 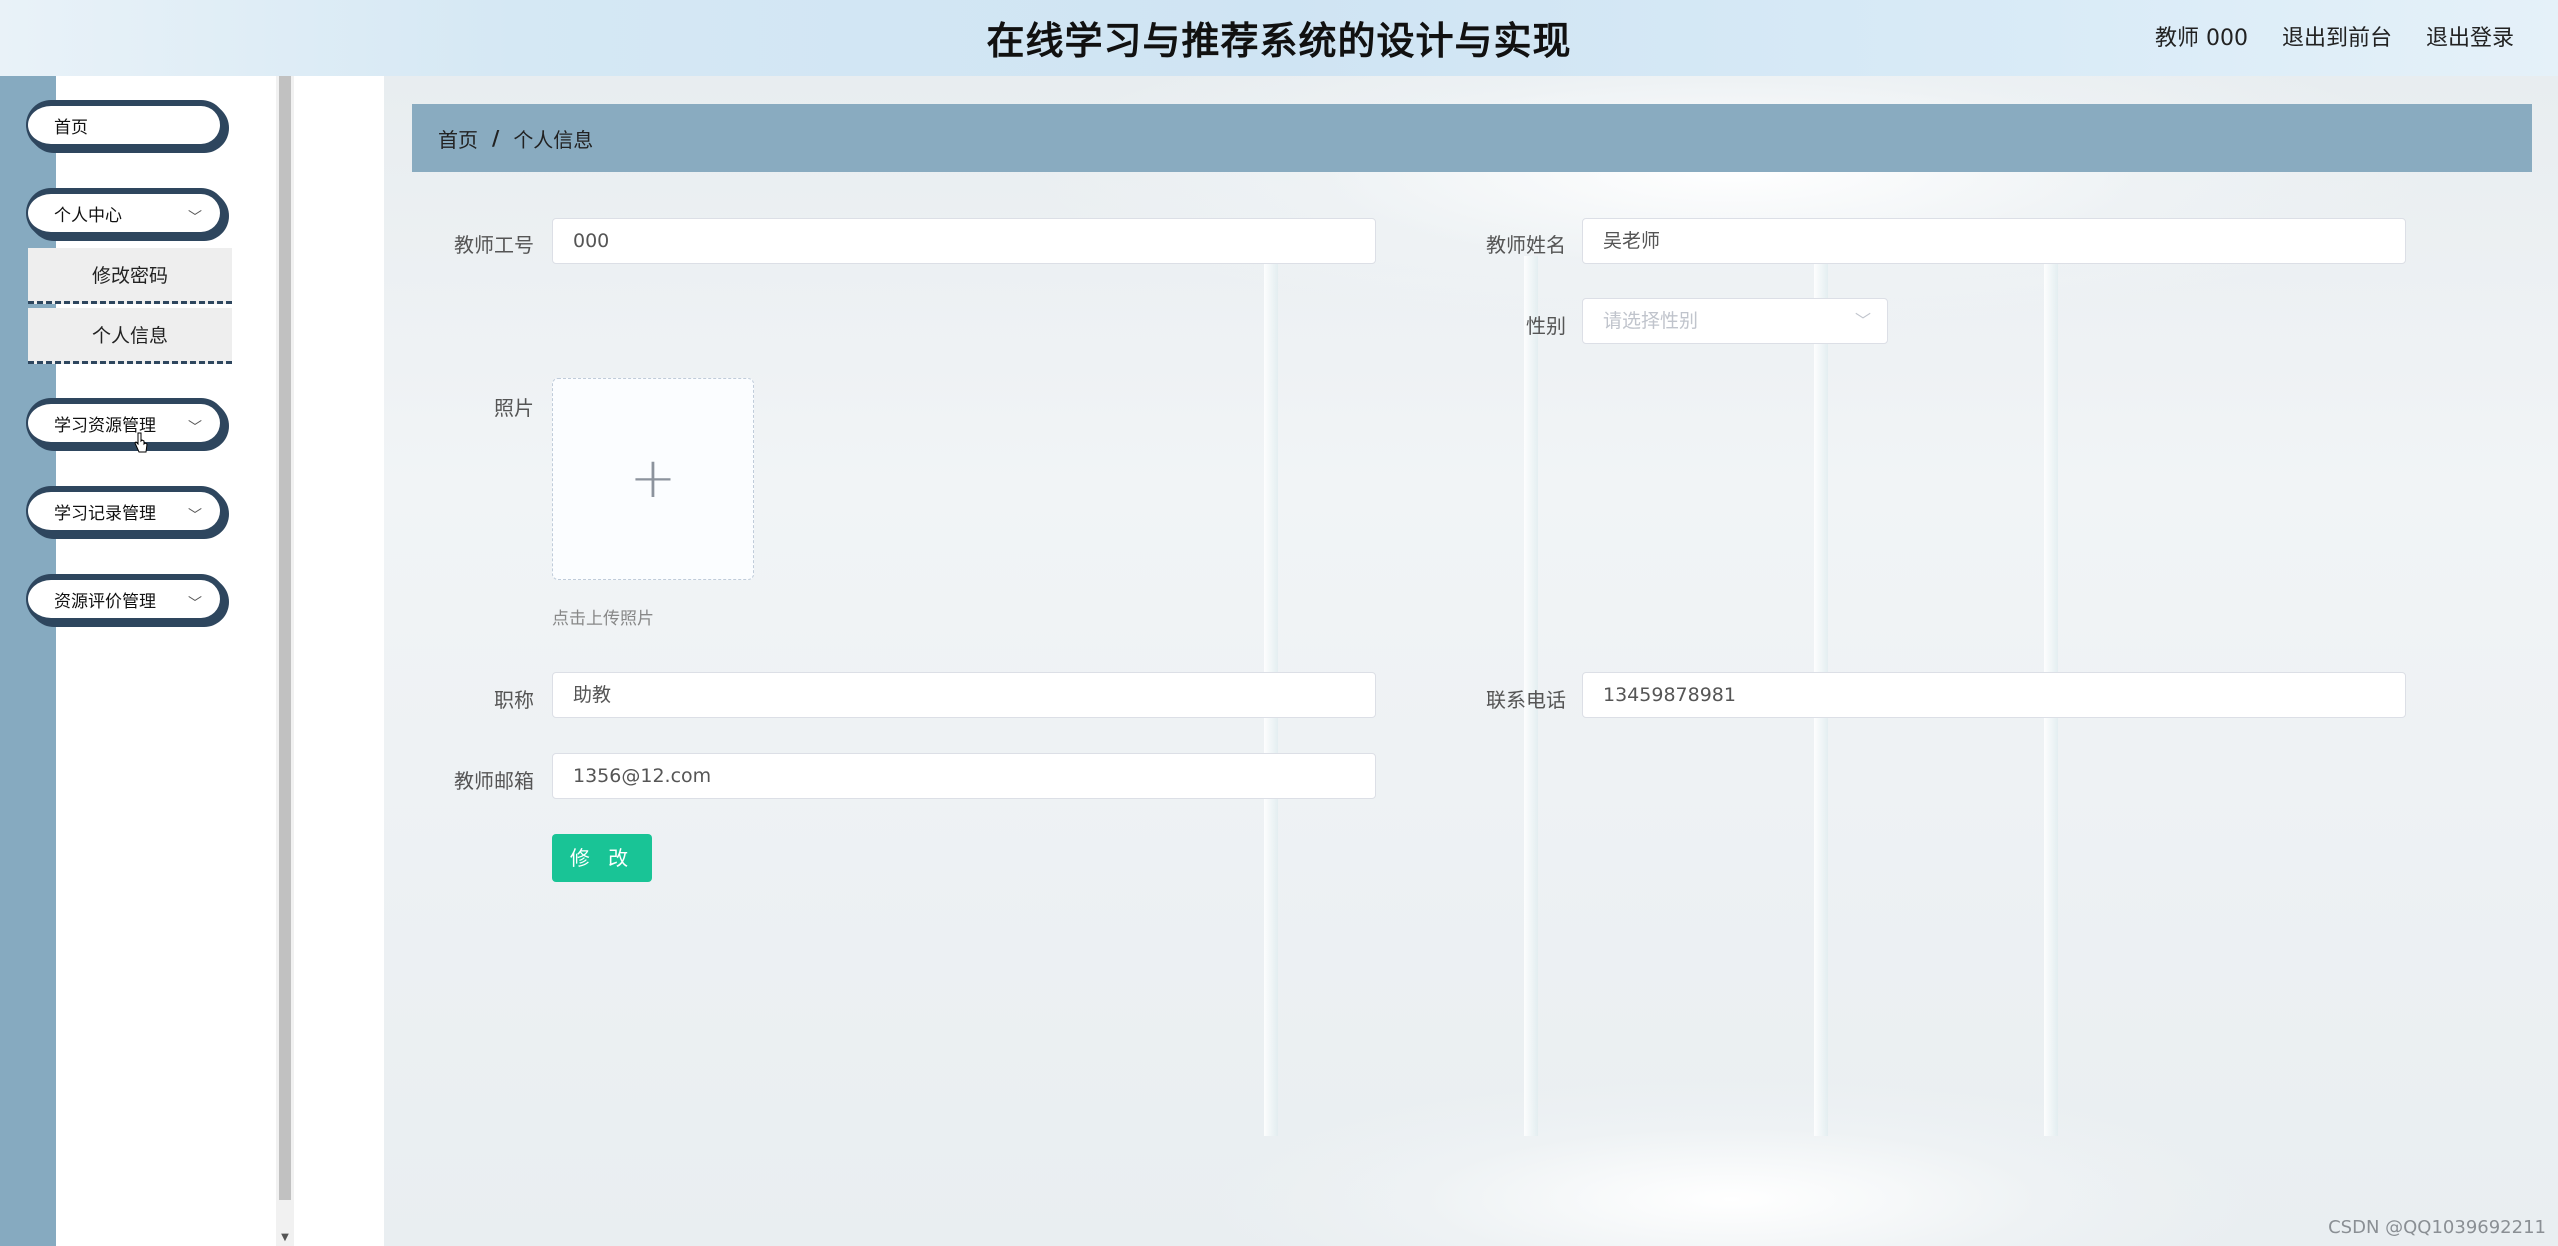 I want to click on phone-input: 13459878981, so click(x=1994, y=695).